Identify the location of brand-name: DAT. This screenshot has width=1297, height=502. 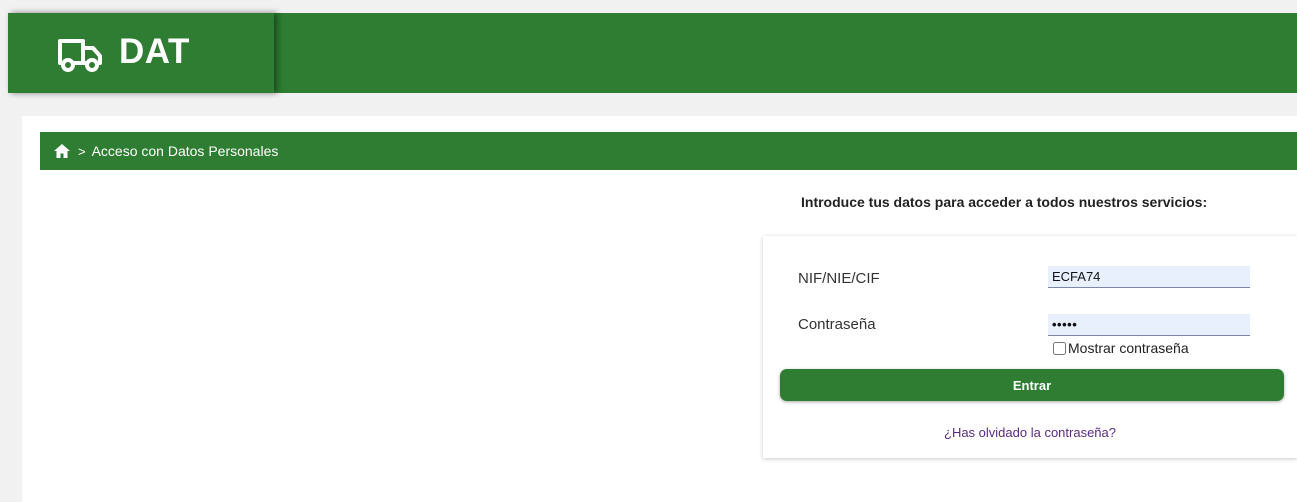
(154, 51).